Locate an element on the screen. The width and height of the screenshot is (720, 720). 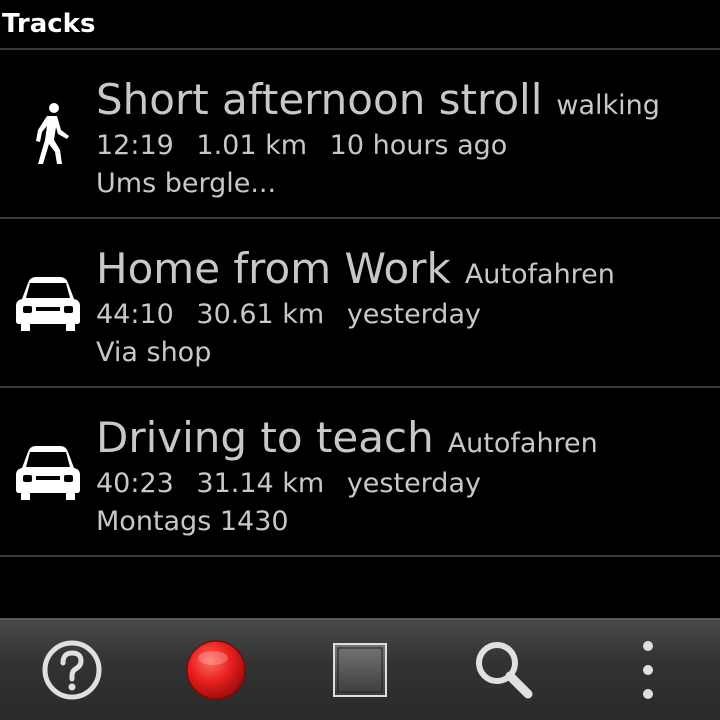
page-title: Tracks is located at coordinates (49, 24).